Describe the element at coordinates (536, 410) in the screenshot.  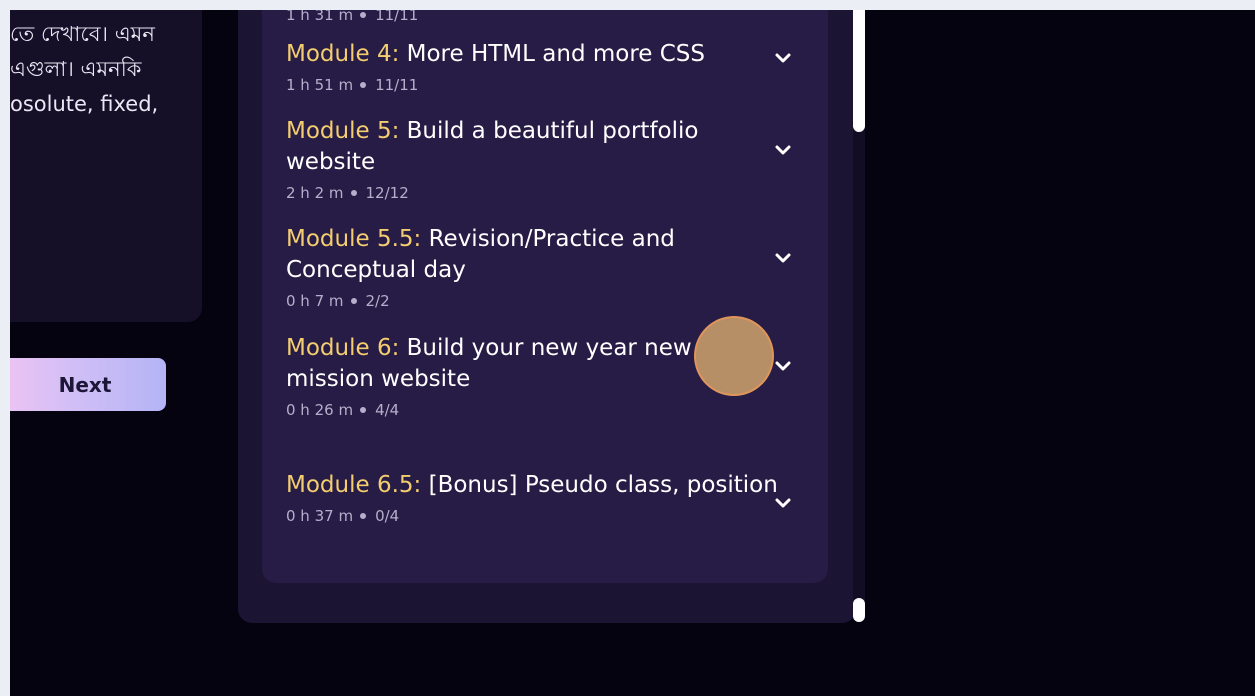
I see `module-meta: 0 h 26 m 4/4` at that location.